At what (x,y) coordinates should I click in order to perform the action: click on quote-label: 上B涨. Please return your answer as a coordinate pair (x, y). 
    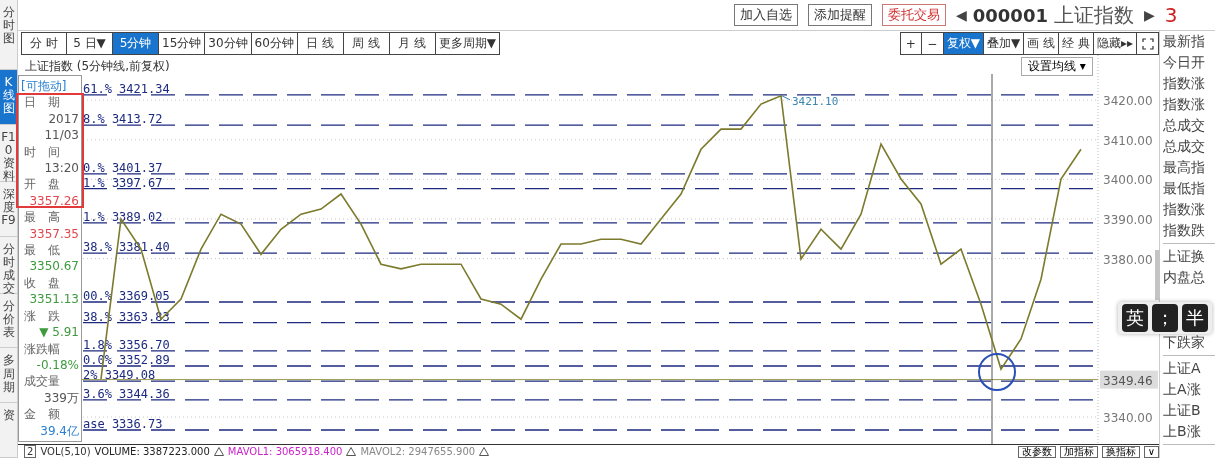
    Looking at the image, I should click on (1182, 431).